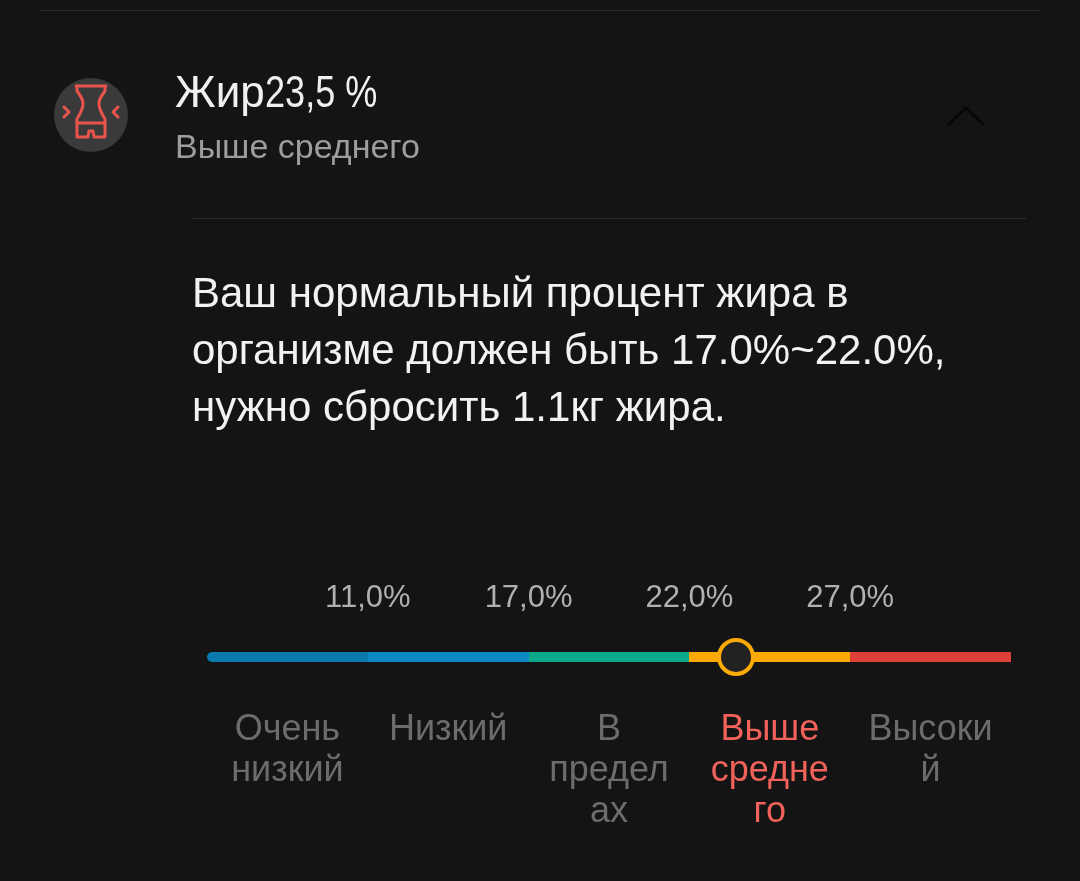 The width and height of the screenshot is (1080, 881). I want to click on range-label: В пределах, so click(609, 768).